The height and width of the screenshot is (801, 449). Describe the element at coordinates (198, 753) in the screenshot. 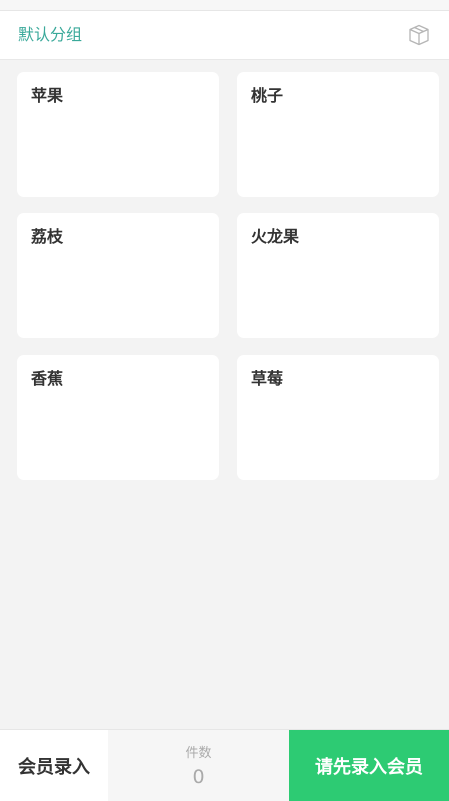

I see `item-count-label: 件数` at that location.